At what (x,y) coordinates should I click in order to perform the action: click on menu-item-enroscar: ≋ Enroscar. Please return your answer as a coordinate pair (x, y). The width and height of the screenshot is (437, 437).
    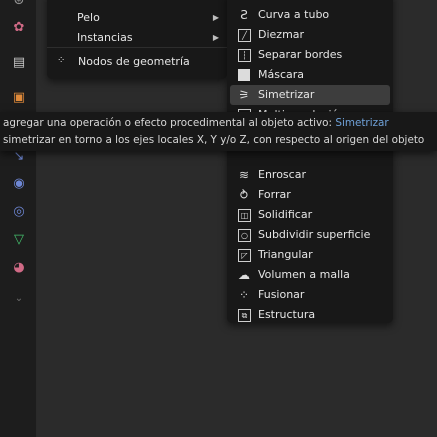
    Looking at the image, I should click on (310, 175).